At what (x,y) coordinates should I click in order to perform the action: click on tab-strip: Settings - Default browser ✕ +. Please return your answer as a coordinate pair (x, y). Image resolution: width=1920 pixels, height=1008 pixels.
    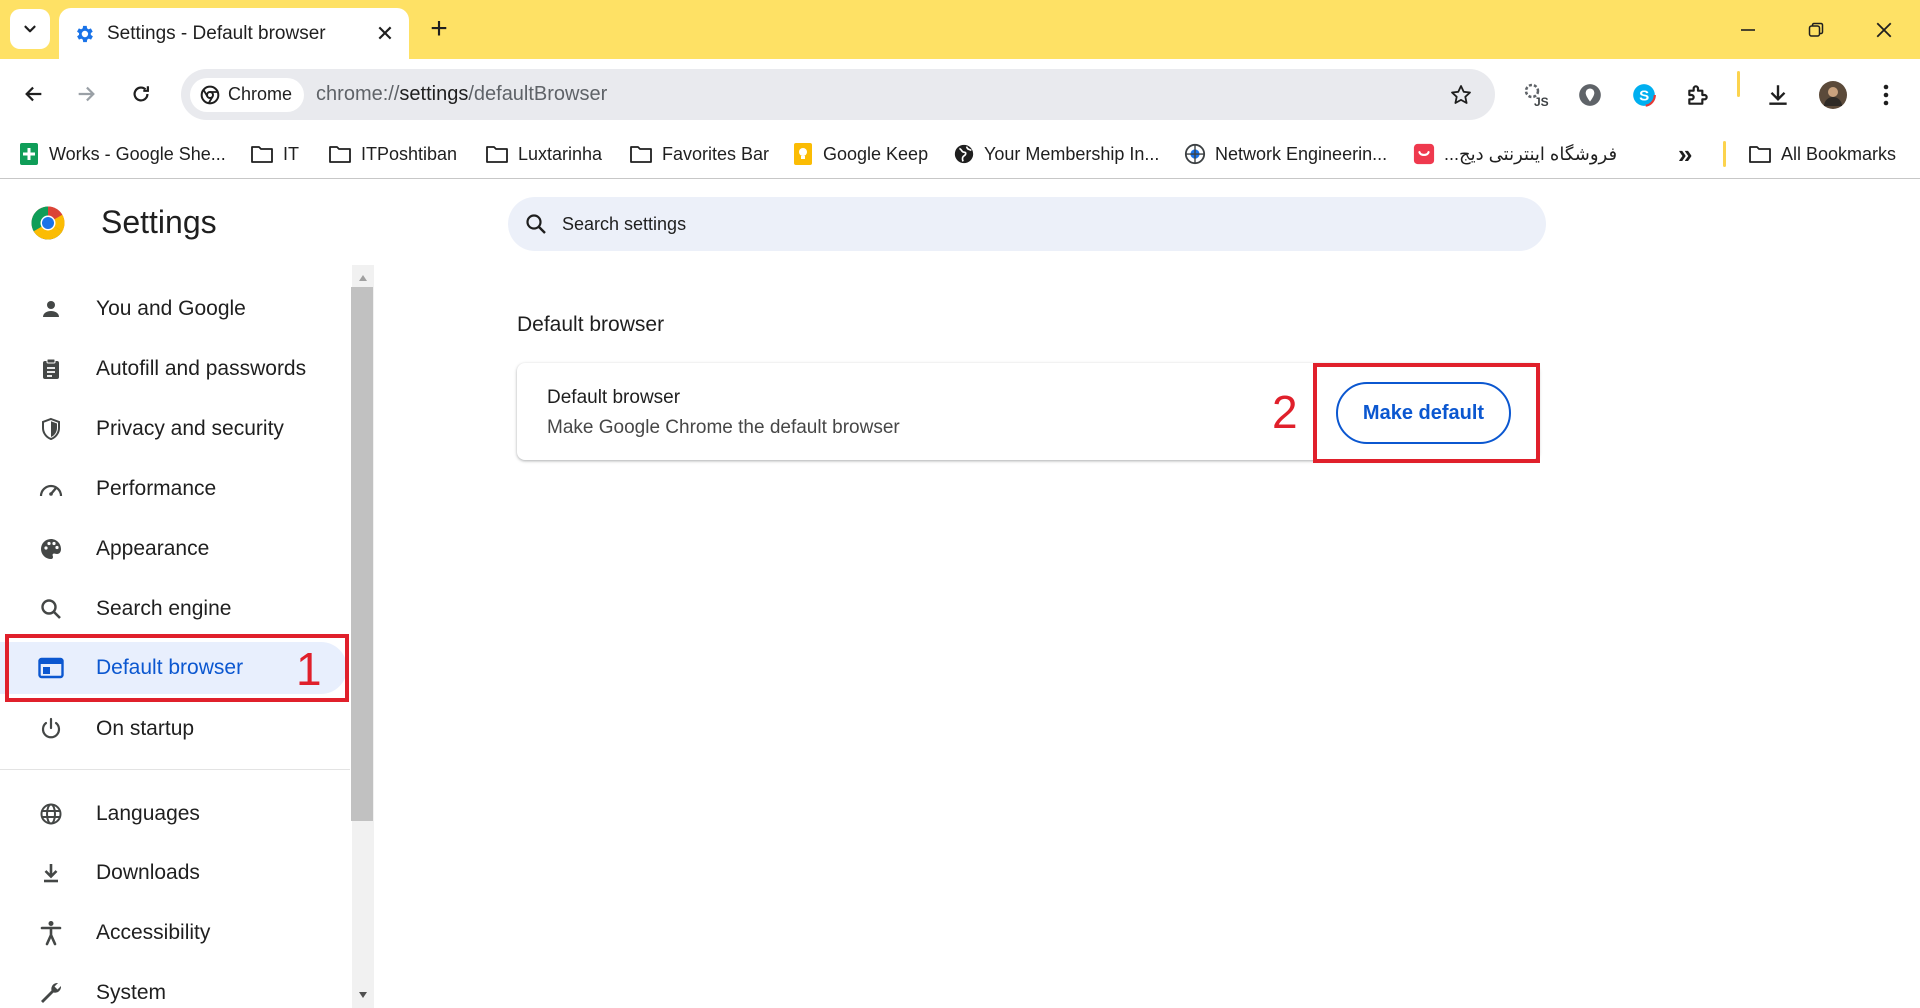
    Looking at the image, I should click on (960, 29).